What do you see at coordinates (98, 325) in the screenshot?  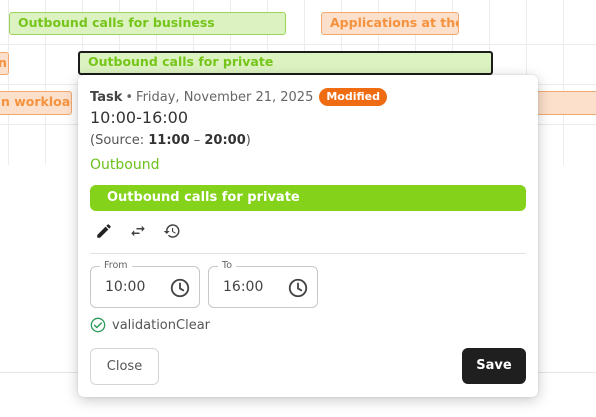 I see `check-circle-icon` at bounding box center [98, 325].